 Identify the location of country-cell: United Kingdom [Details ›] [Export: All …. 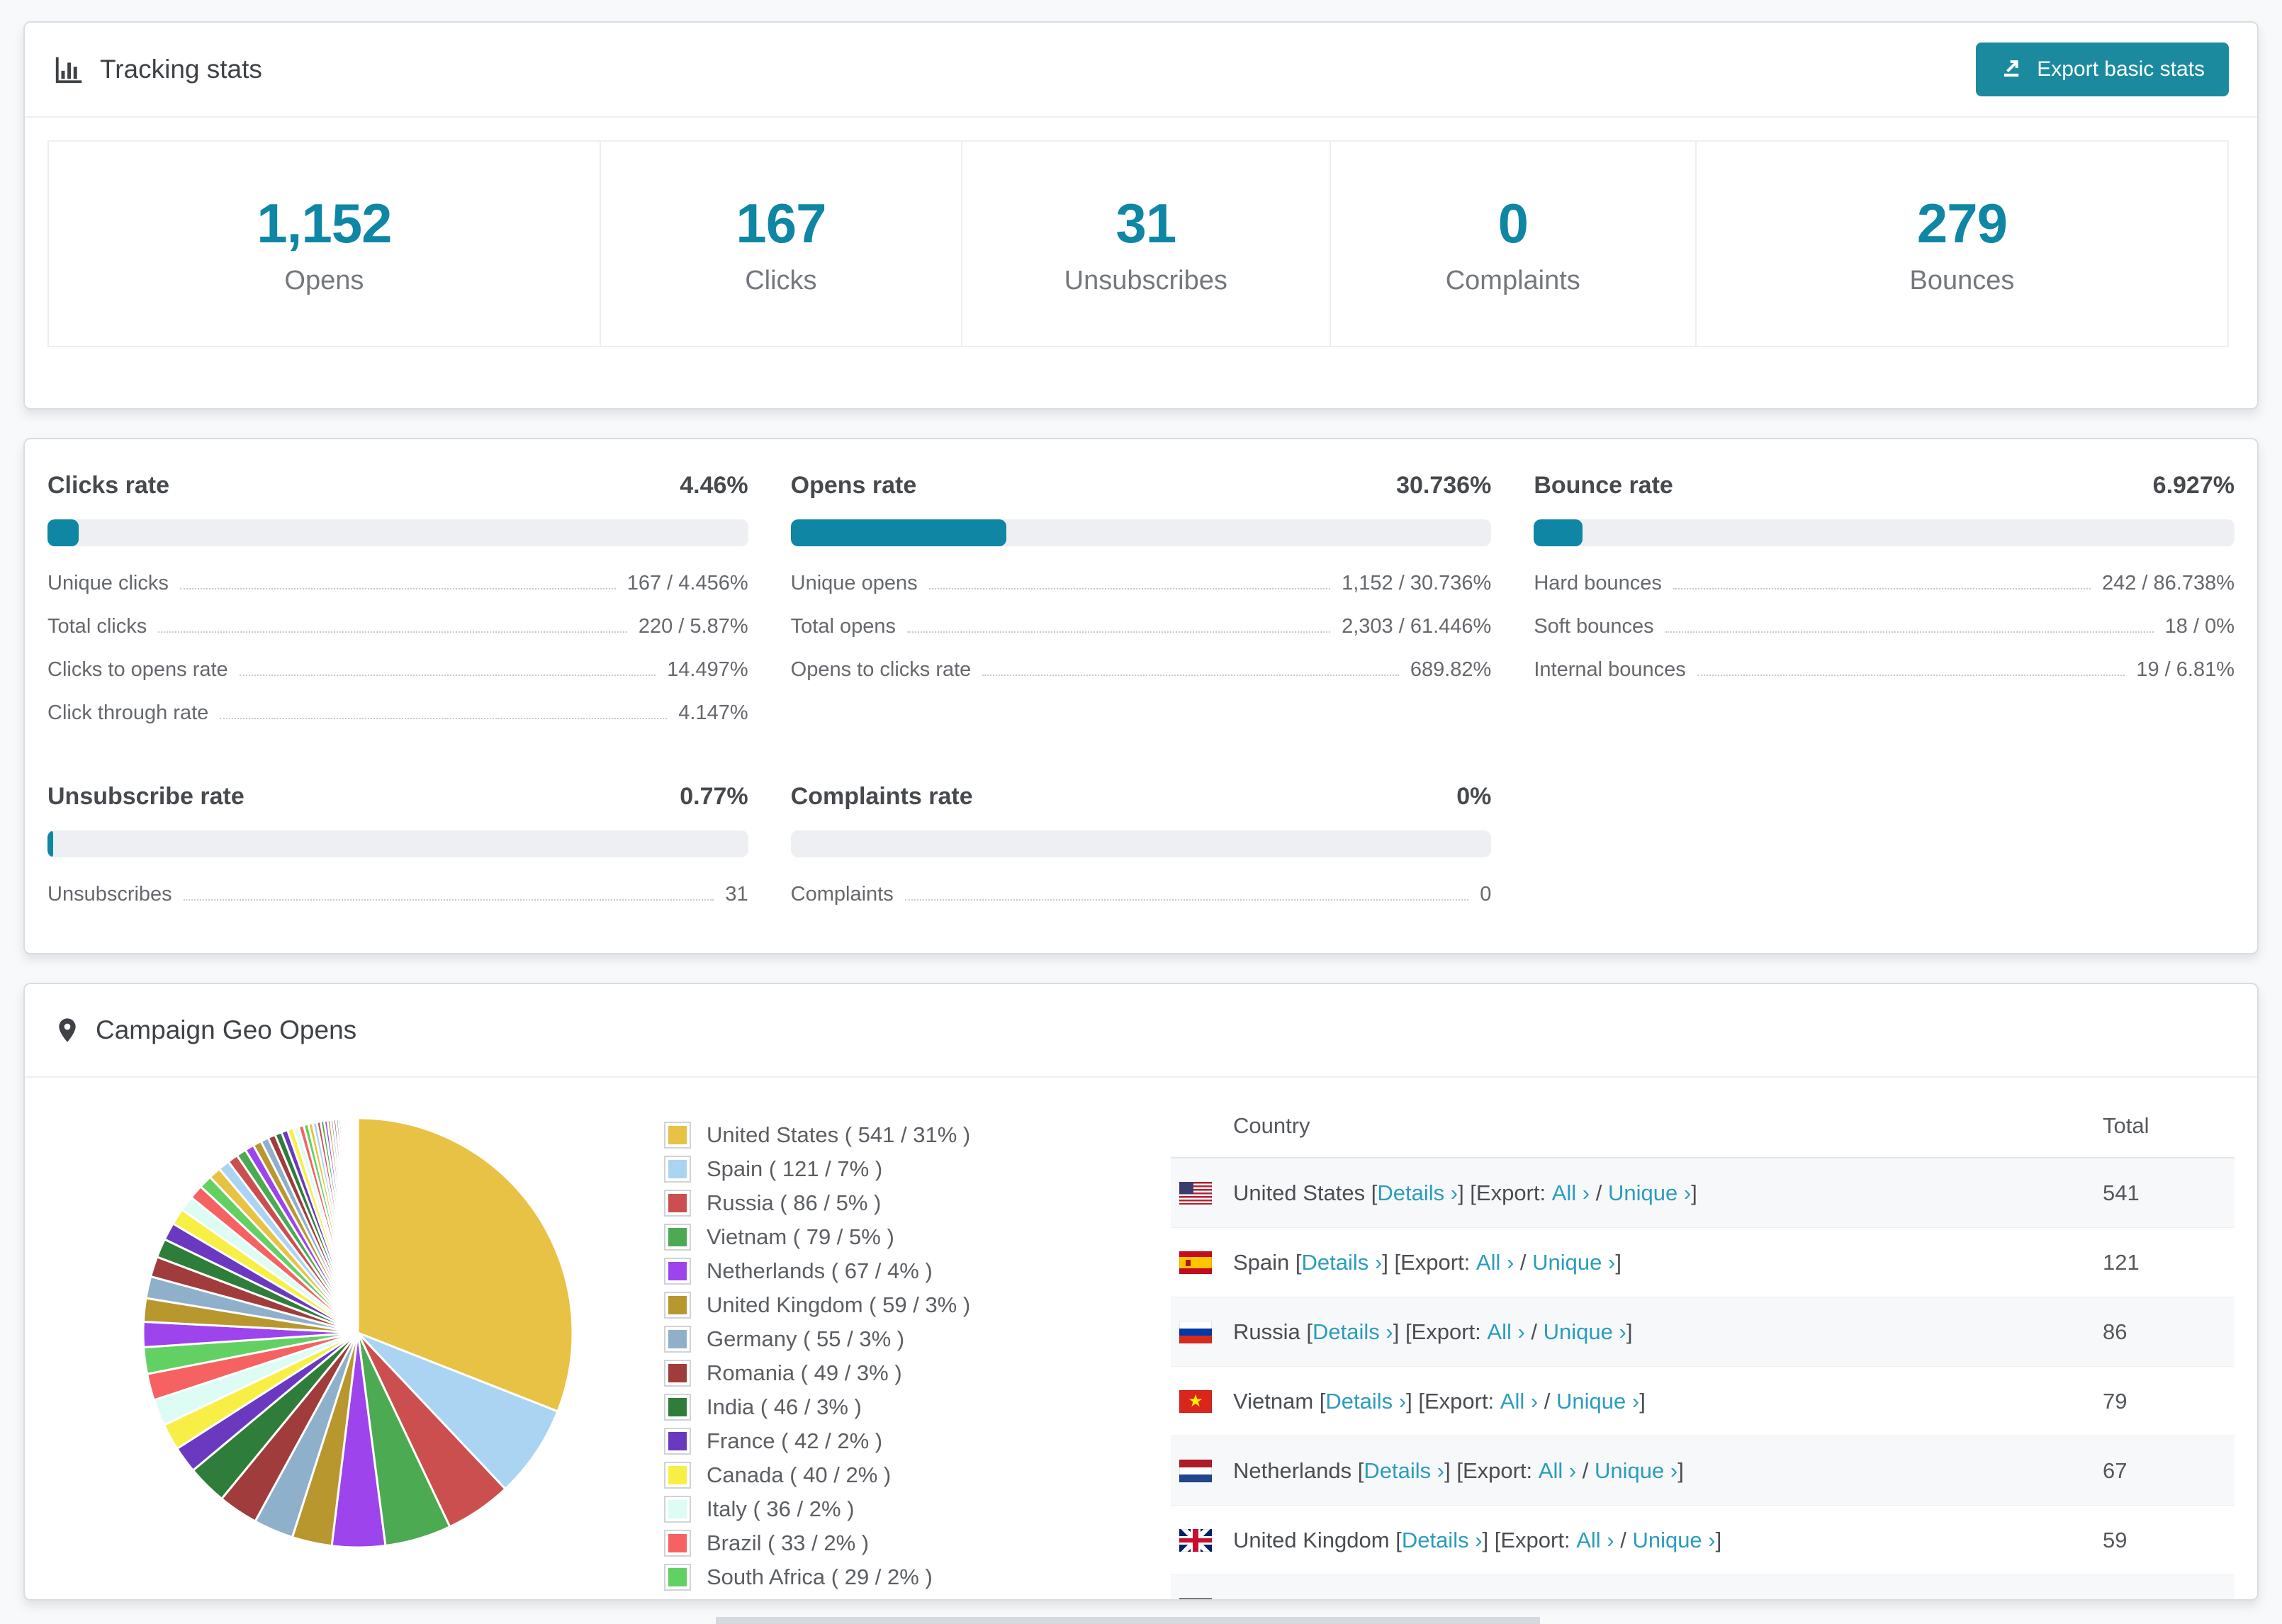
(1478, 1540).